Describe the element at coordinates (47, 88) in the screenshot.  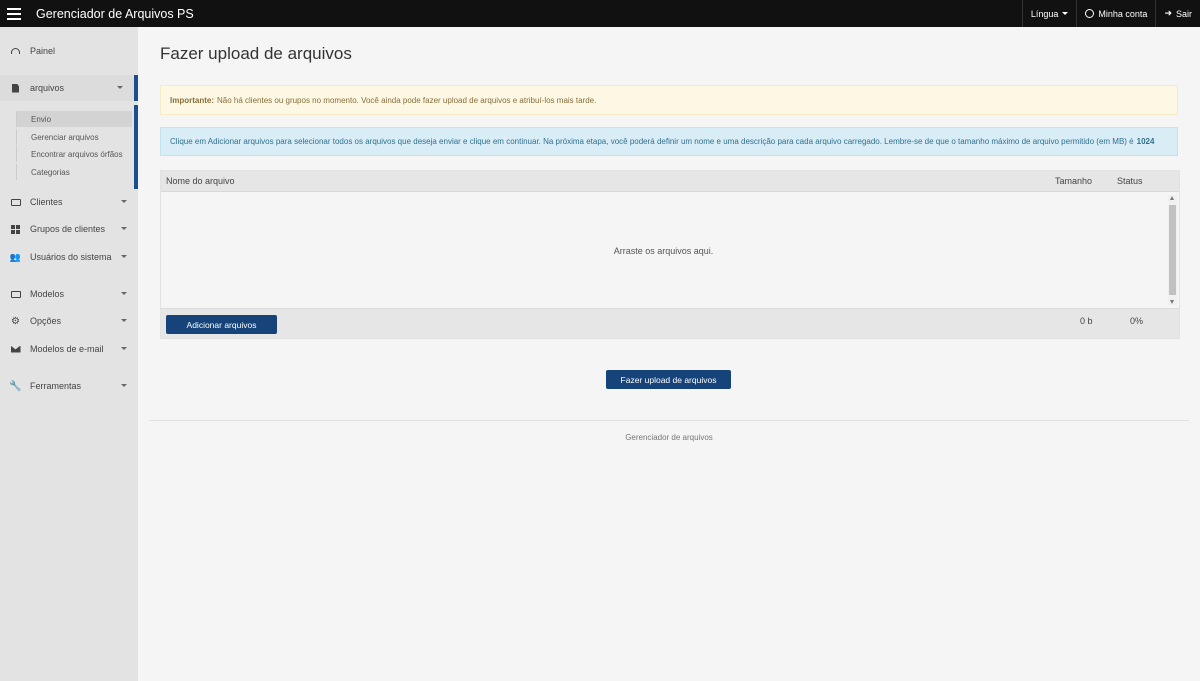
I see `sidebar-item-label: arquivos` at that location.